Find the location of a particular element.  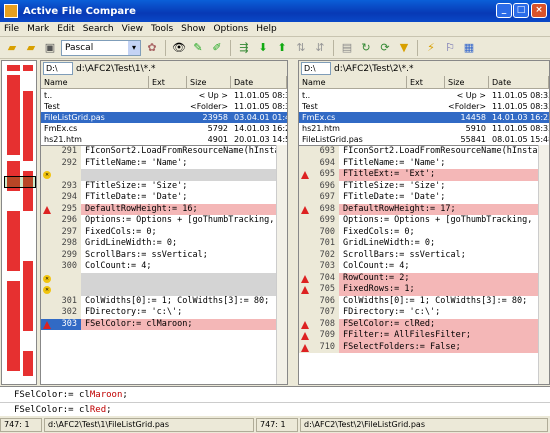

filter-icon: ▼ is located at coordinates (404, 48).